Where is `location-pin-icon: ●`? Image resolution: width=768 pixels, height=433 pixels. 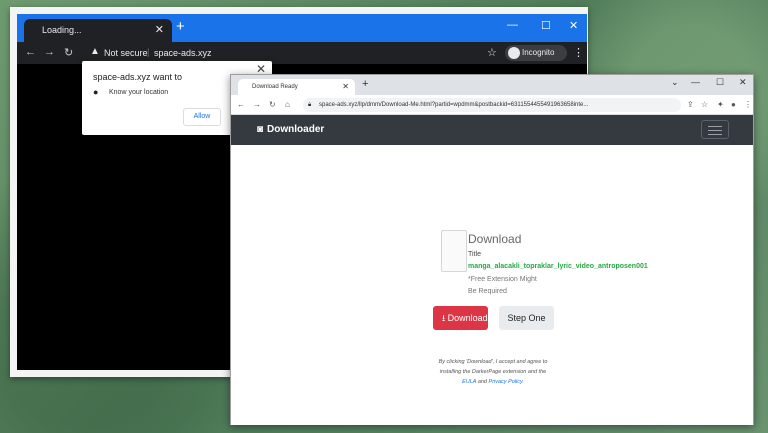 location-pin-icon: ● is located at coordinates (96, 92).